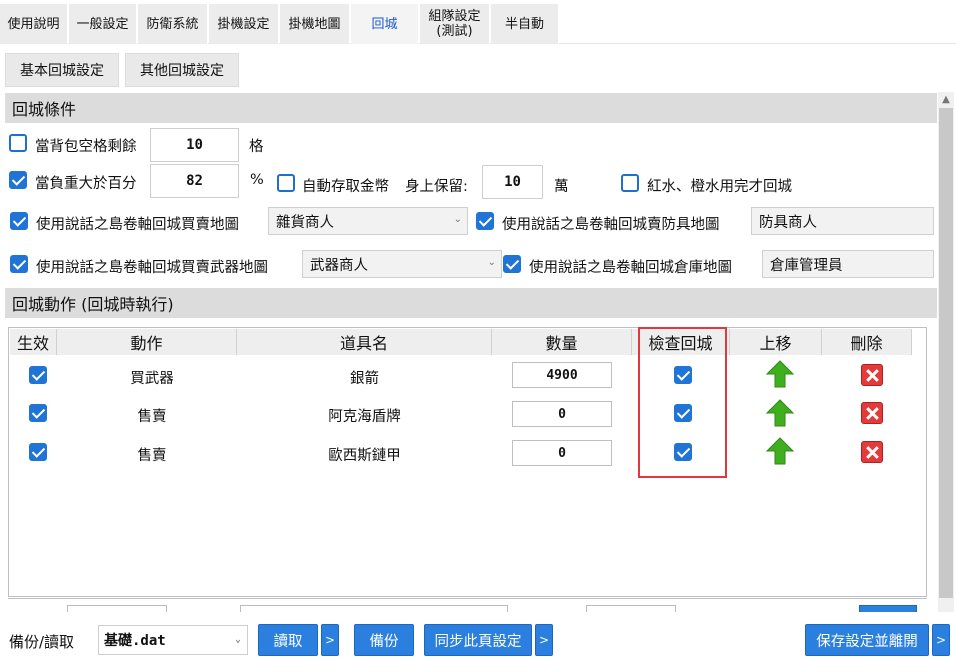 The image size is (956, 663). Describe the element at coordinates (19, 264) in the screenshot. I see `scroll-weapon-checkbox` at that location.